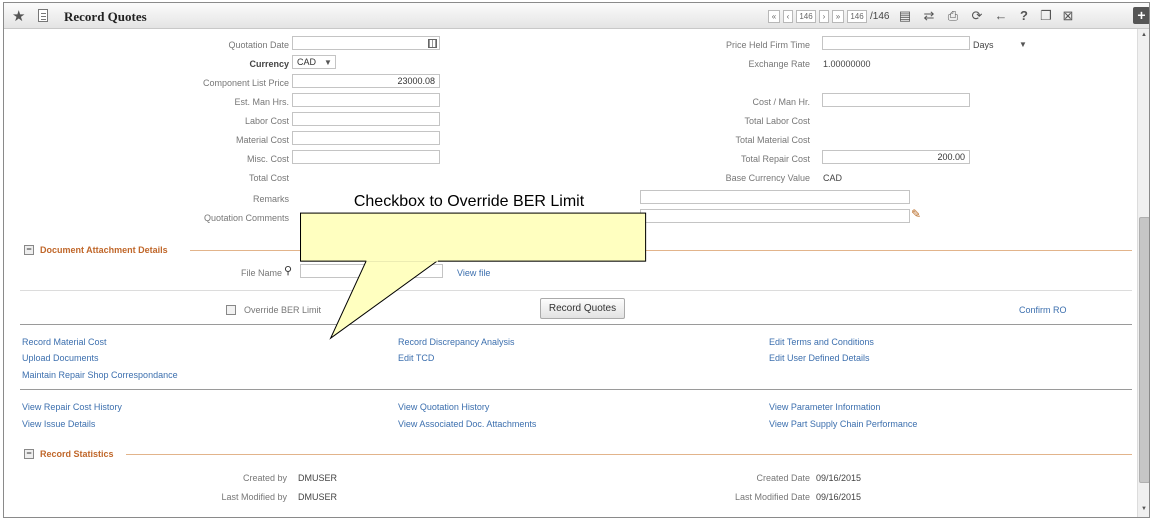 Image resolution: width=1153 pixels, height=520 pixels. Describe the element at coordinates (18, 16) in the screenshot. I see `star-icon: ★` at that location.